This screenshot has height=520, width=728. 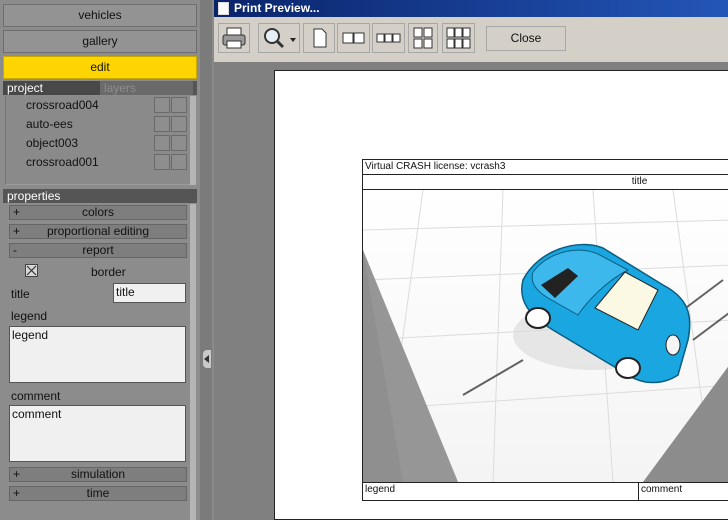 I want to click on report-title: title, so click(x=639, y=181).